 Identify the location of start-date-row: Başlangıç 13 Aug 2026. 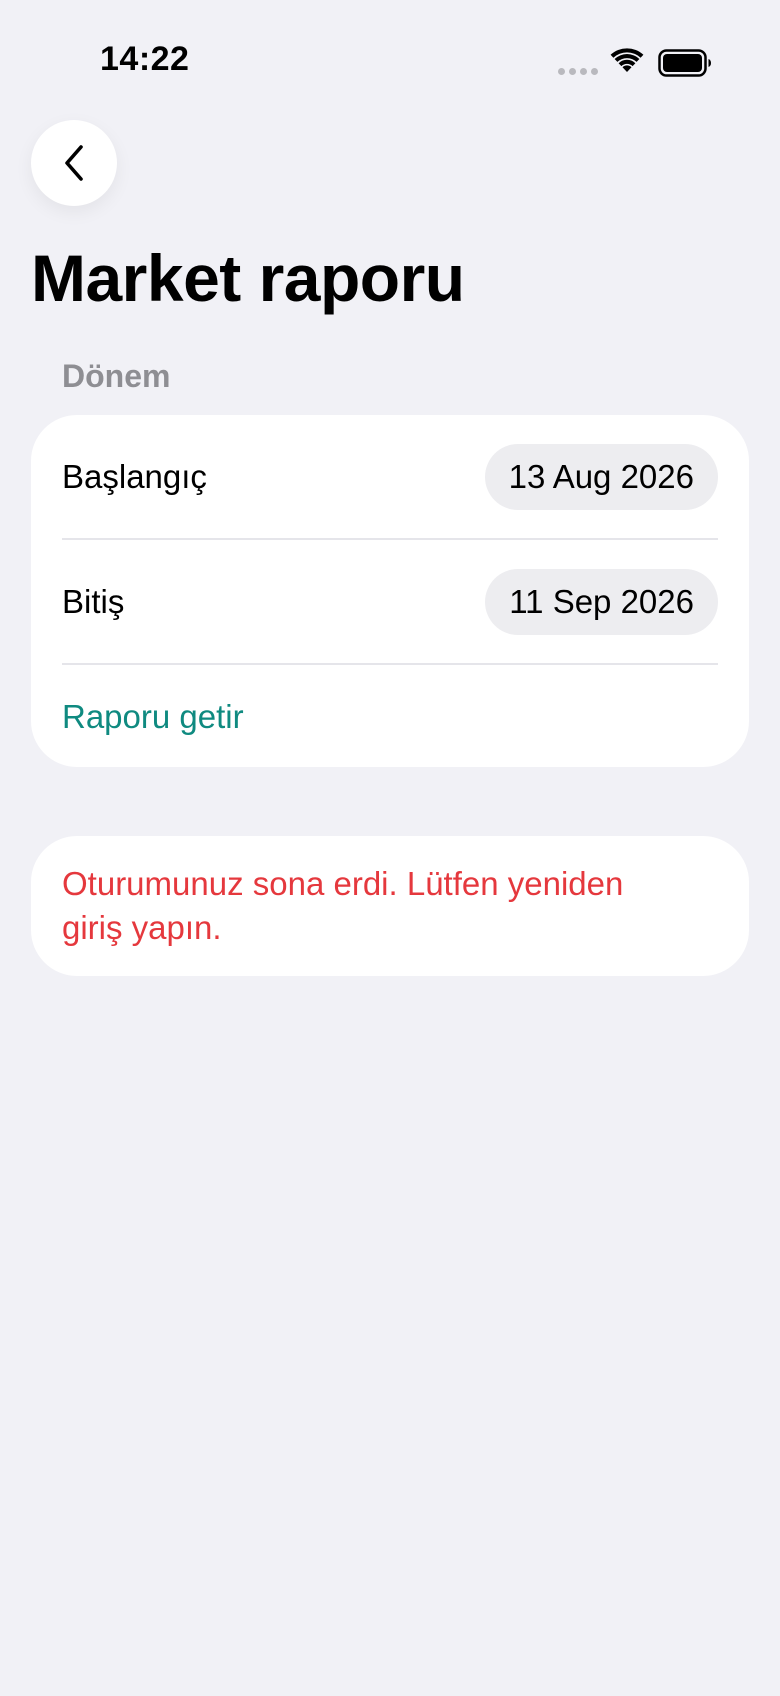
(390, 477).